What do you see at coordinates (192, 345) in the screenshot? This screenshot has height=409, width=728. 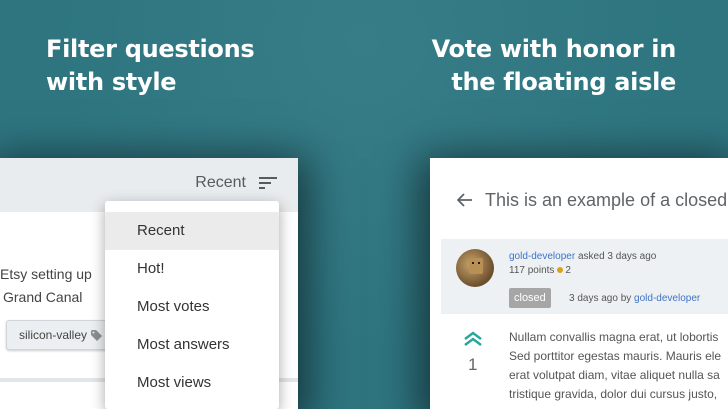 I see `menu-item-most-answers: Most answers` at bounding box center [192, 345].